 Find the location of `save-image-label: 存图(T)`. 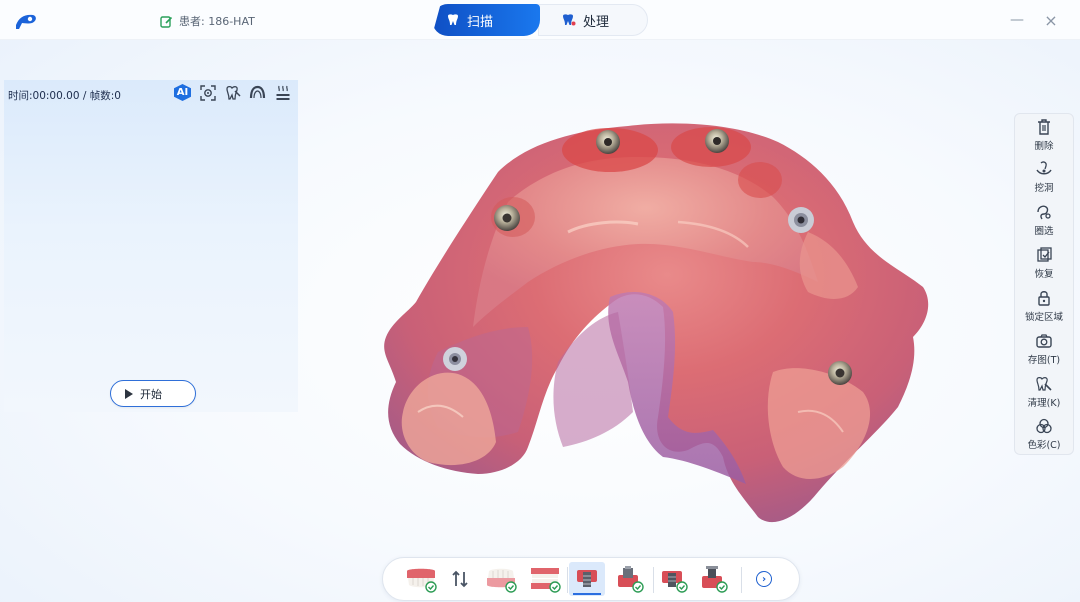

save-image-label: 存图(T) is located at coordinates (1044, 360).